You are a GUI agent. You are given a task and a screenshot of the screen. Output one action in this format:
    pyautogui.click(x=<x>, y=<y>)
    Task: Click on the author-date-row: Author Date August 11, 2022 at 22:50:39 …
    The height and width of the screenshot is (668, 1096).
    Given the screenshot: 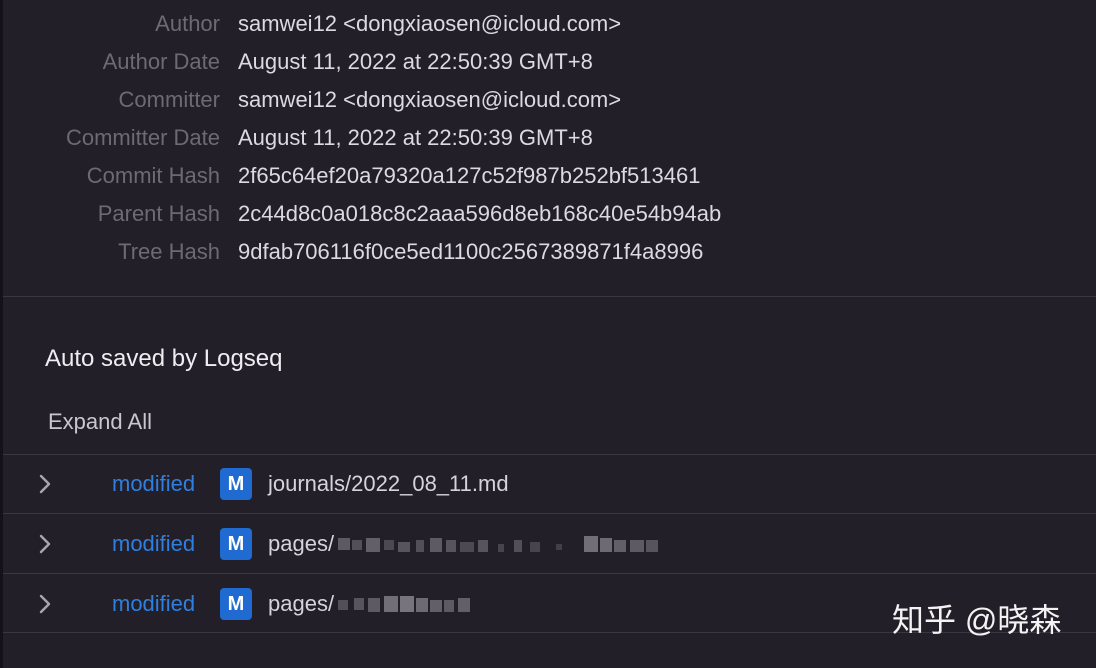 What is the action you would take?
    pyautogui.click(x=548, y=62)
    